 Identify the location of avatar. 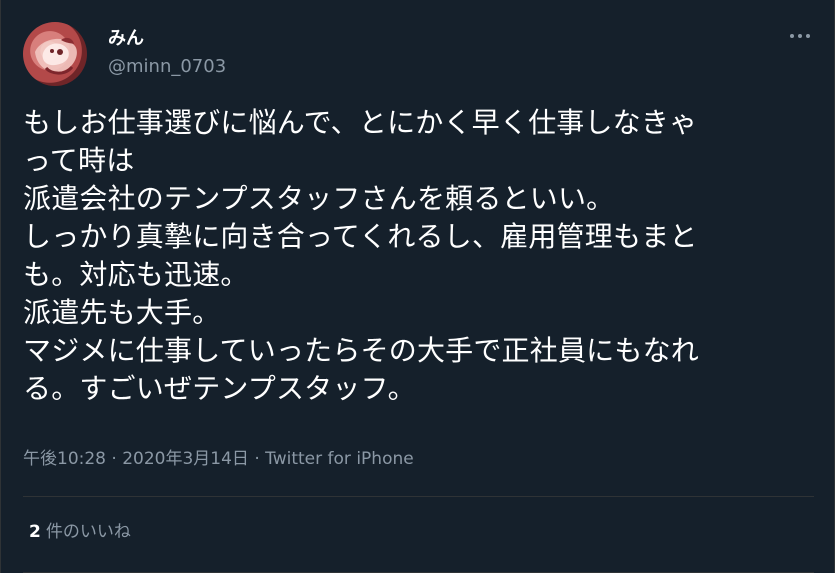
(55, 54).